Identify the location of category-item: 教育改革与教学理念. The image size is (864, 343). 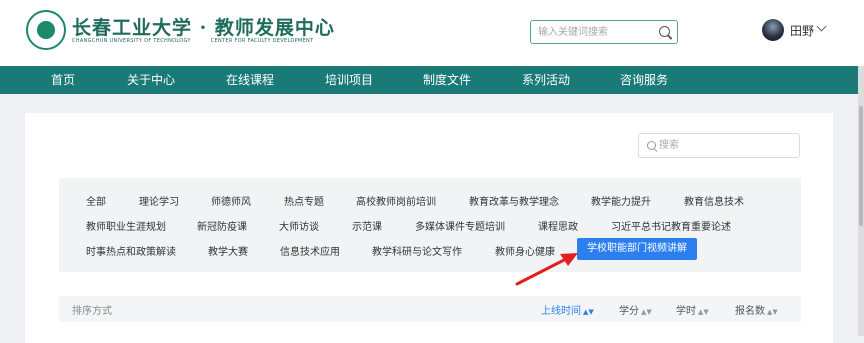
(514, 200).